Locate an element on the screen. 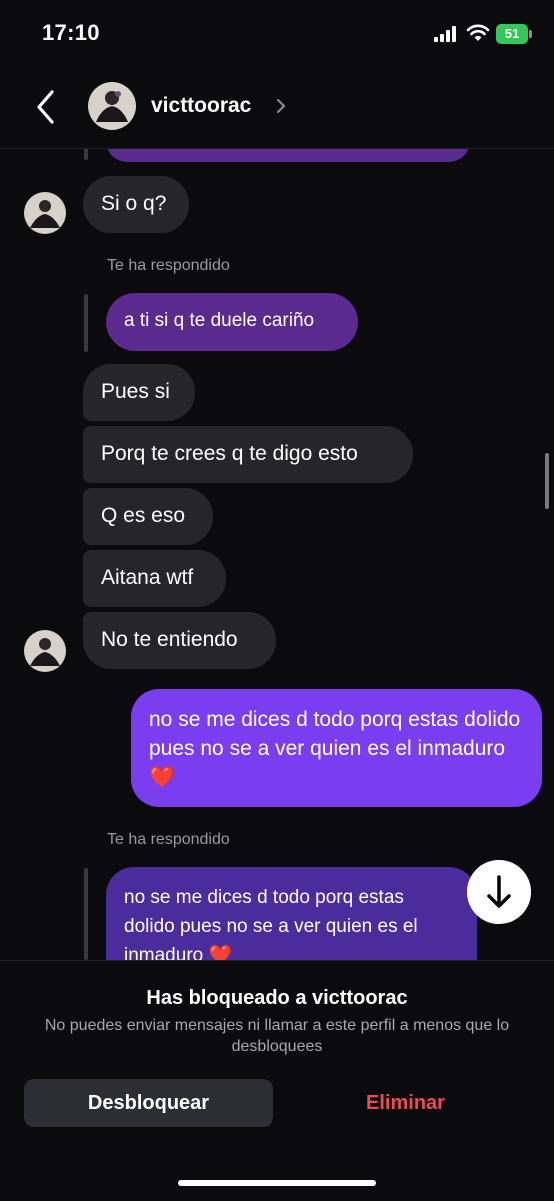 The height and width of the screenshot is (1201, 554). home-indicator is located at coordinates (277, 1183).